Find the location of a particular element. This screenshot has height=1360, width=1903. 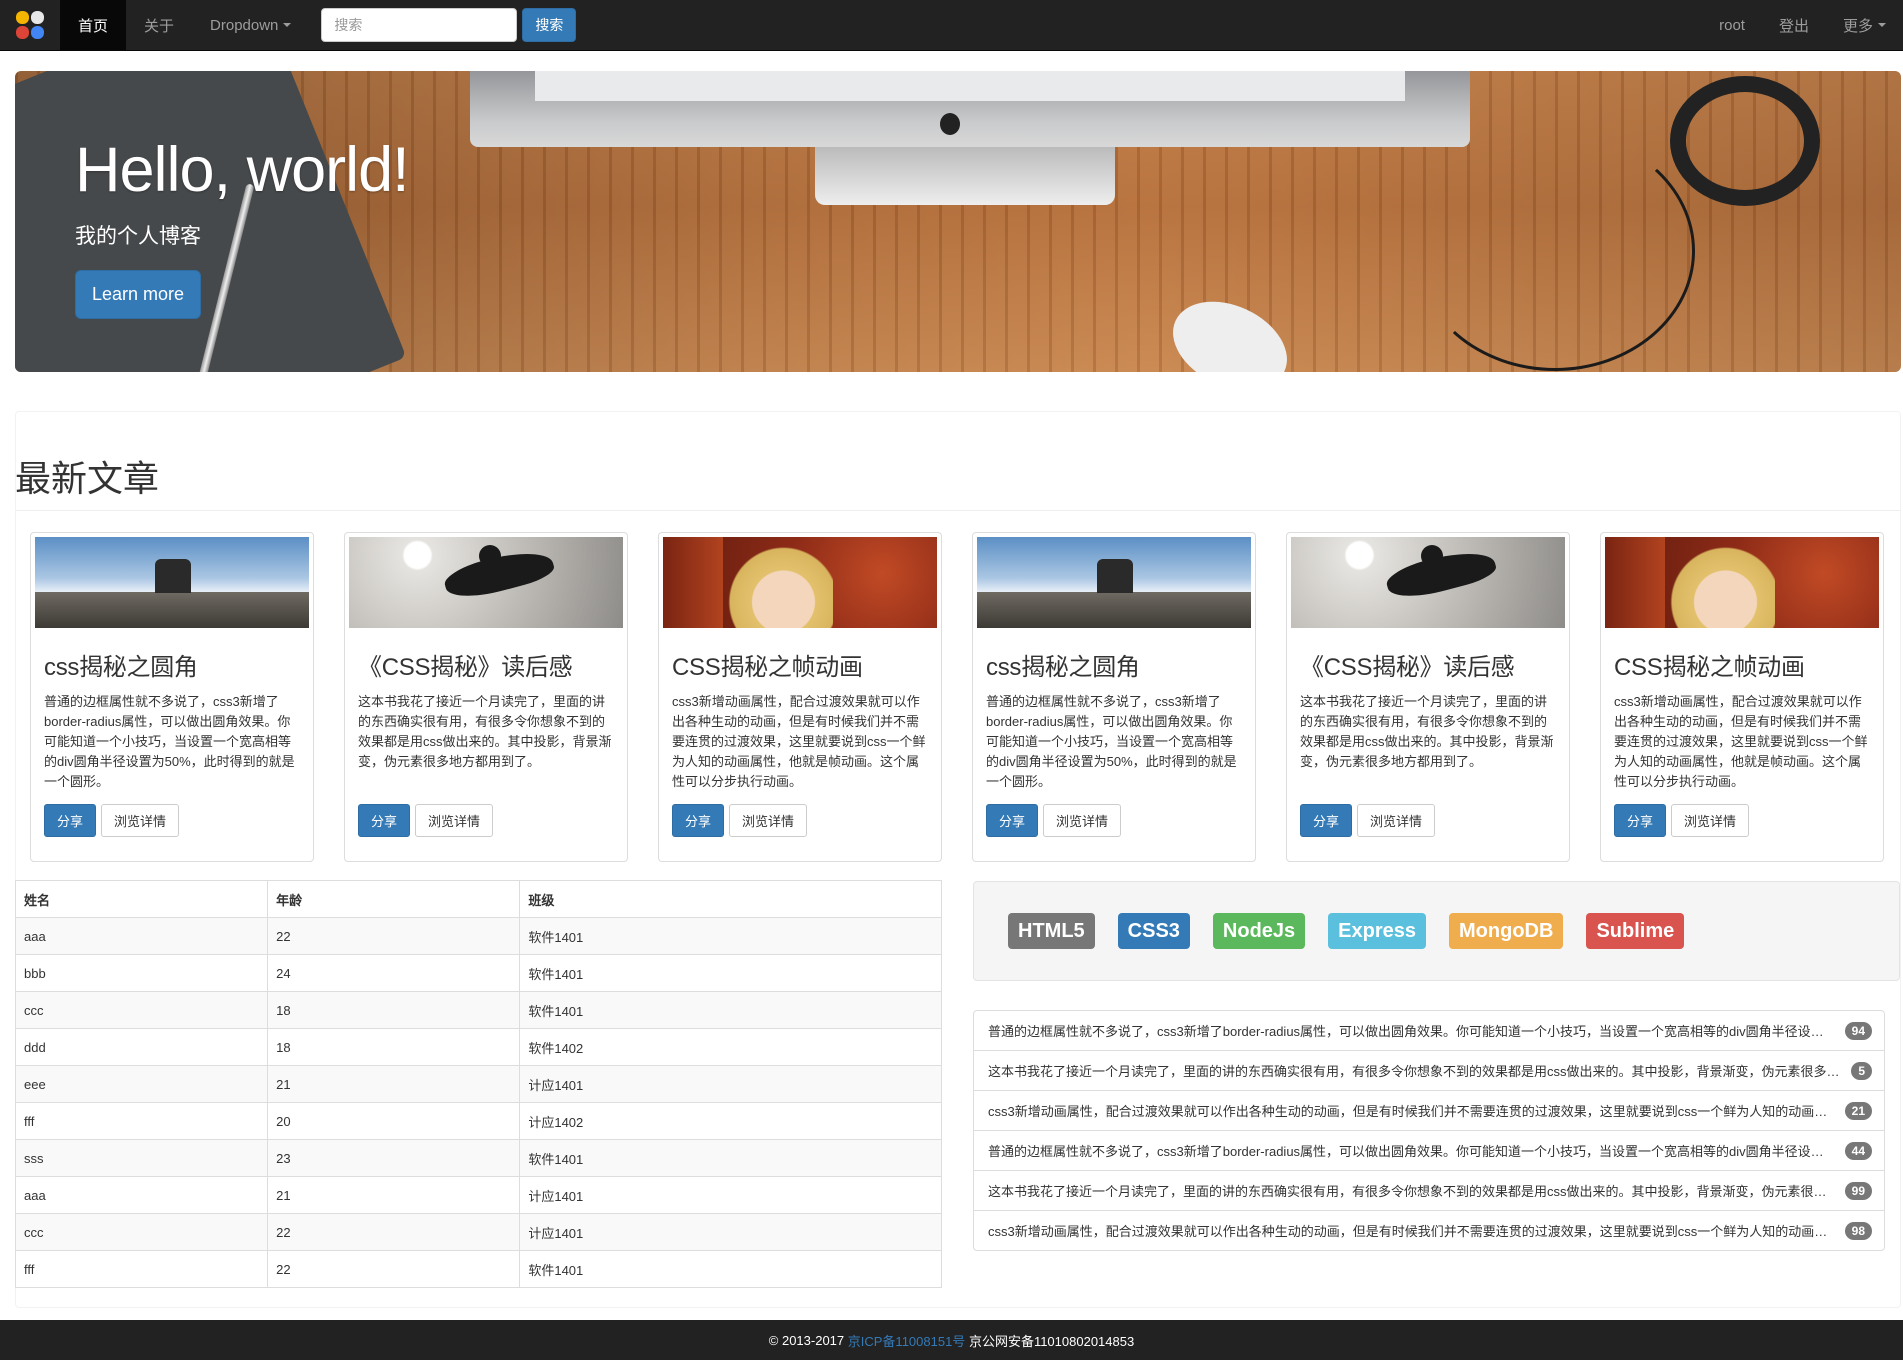

learn-more-button: Learn more is located at coordinates (138, 294).